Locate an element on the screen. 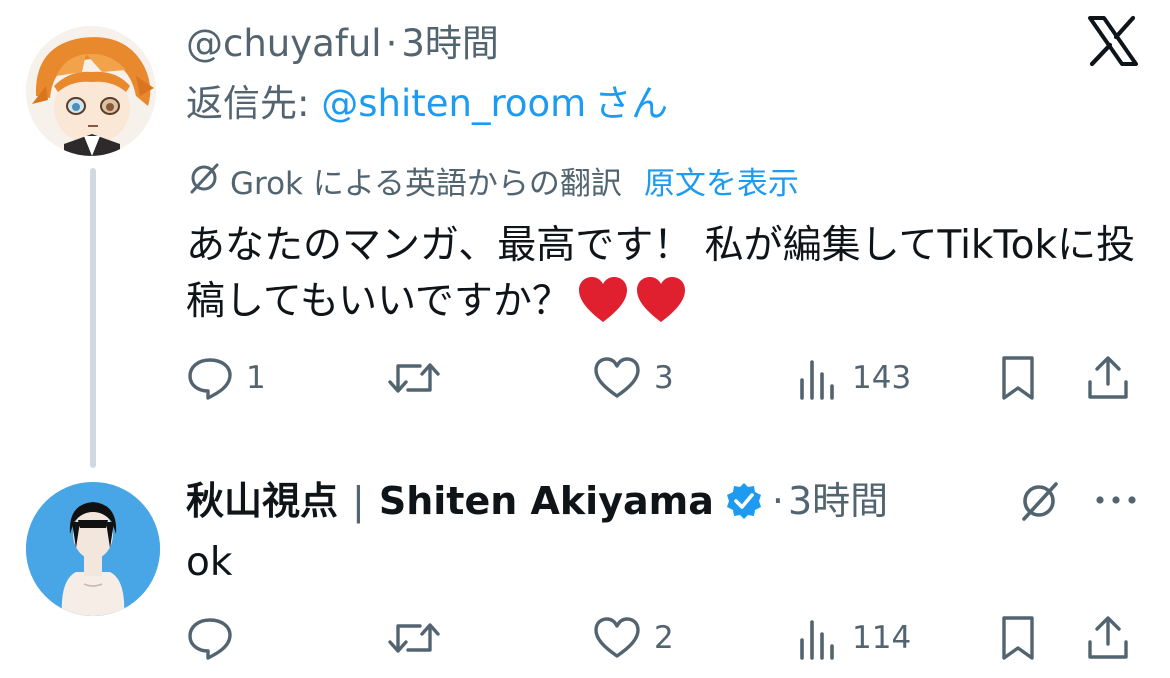 The image size is (1170, 678). show-original-link: 原文を表示 is located at coordinates (721, 184).